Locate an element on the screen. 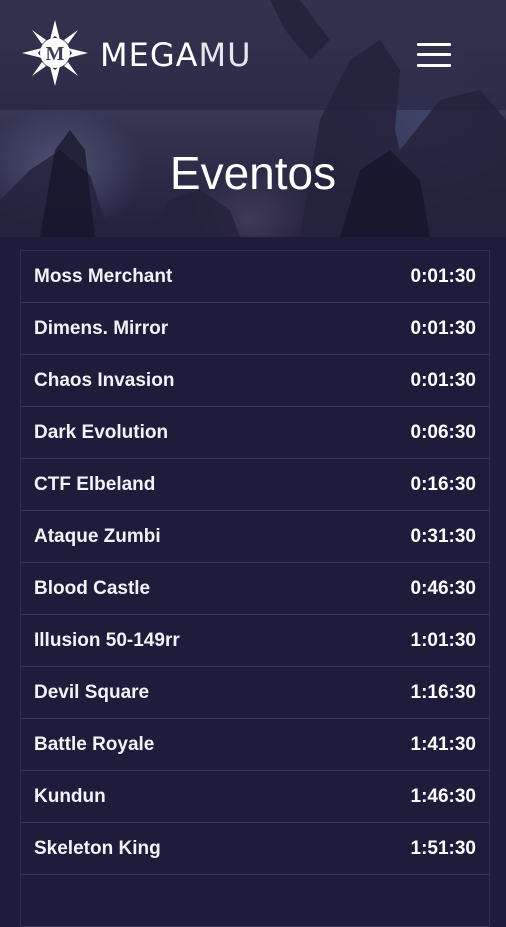 Image resolution: width=506 pixels, height=927 pixels. brand-name-part2: MU is located at coordinates (225, 55).